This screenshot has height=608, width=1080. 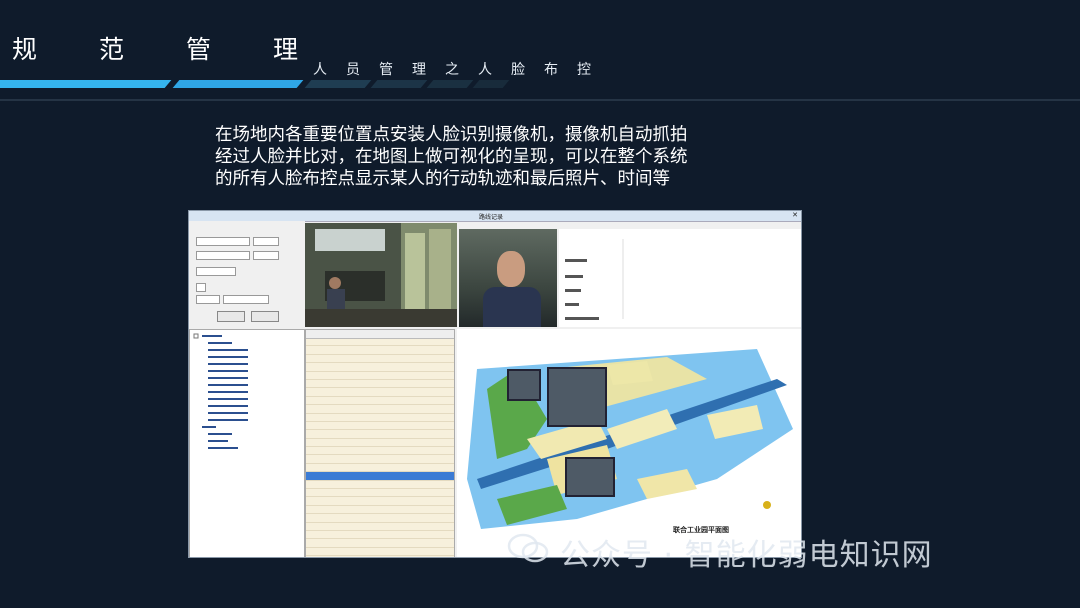 What do you see at coordinates (508, 278) in the screenshot?
I see `face-capture-photo` at bounding box center [508, 278].